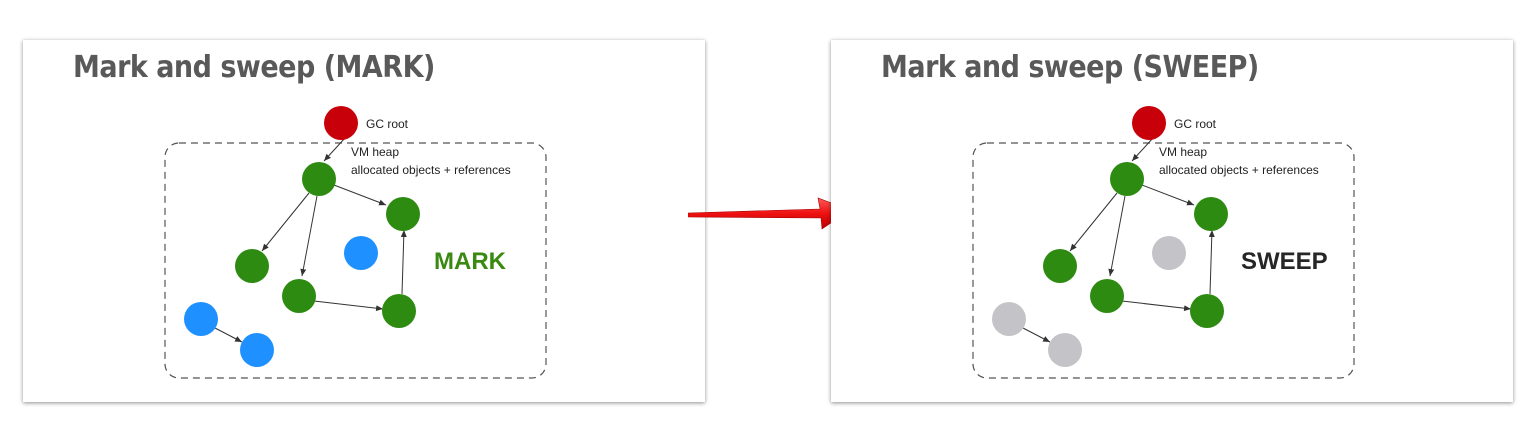  I want to click on phase-label: MARK, so click(470, 261).